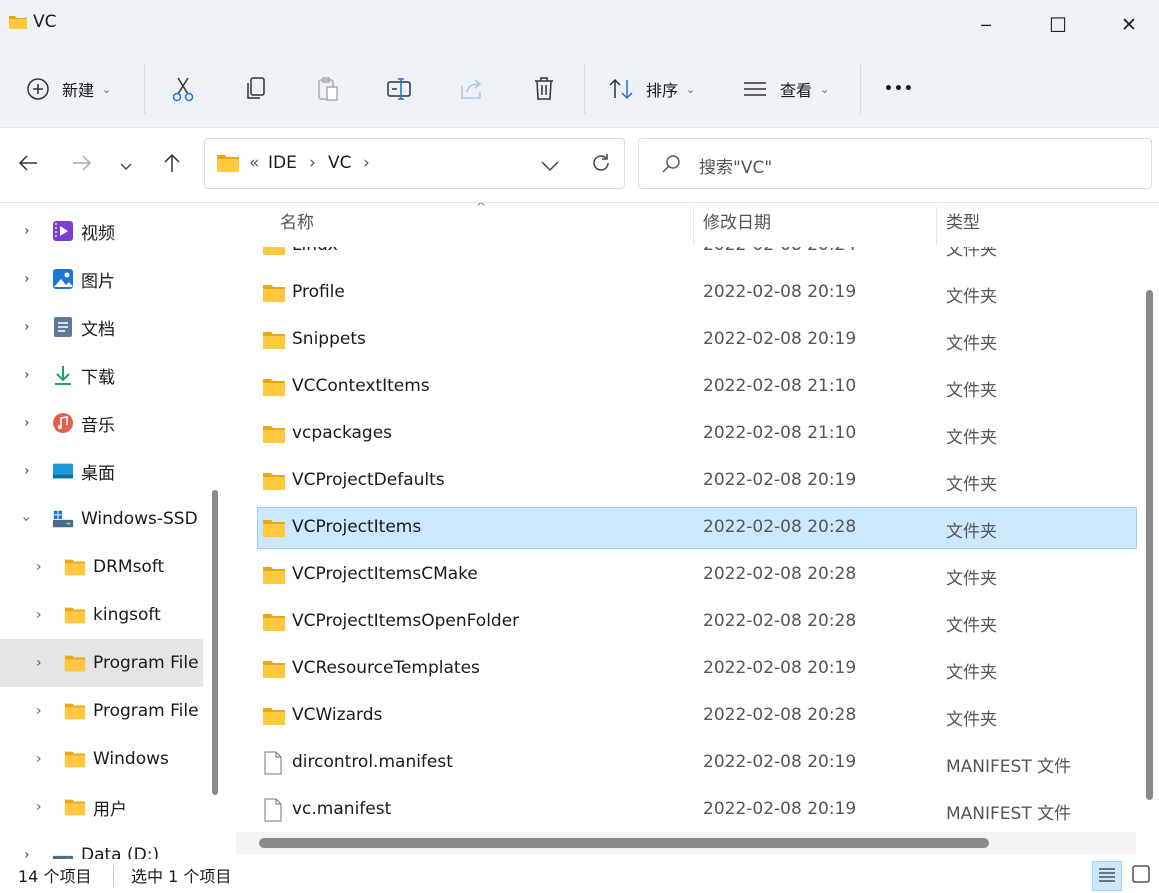  I want to click on close-button: ✕, so click(1129, 25).